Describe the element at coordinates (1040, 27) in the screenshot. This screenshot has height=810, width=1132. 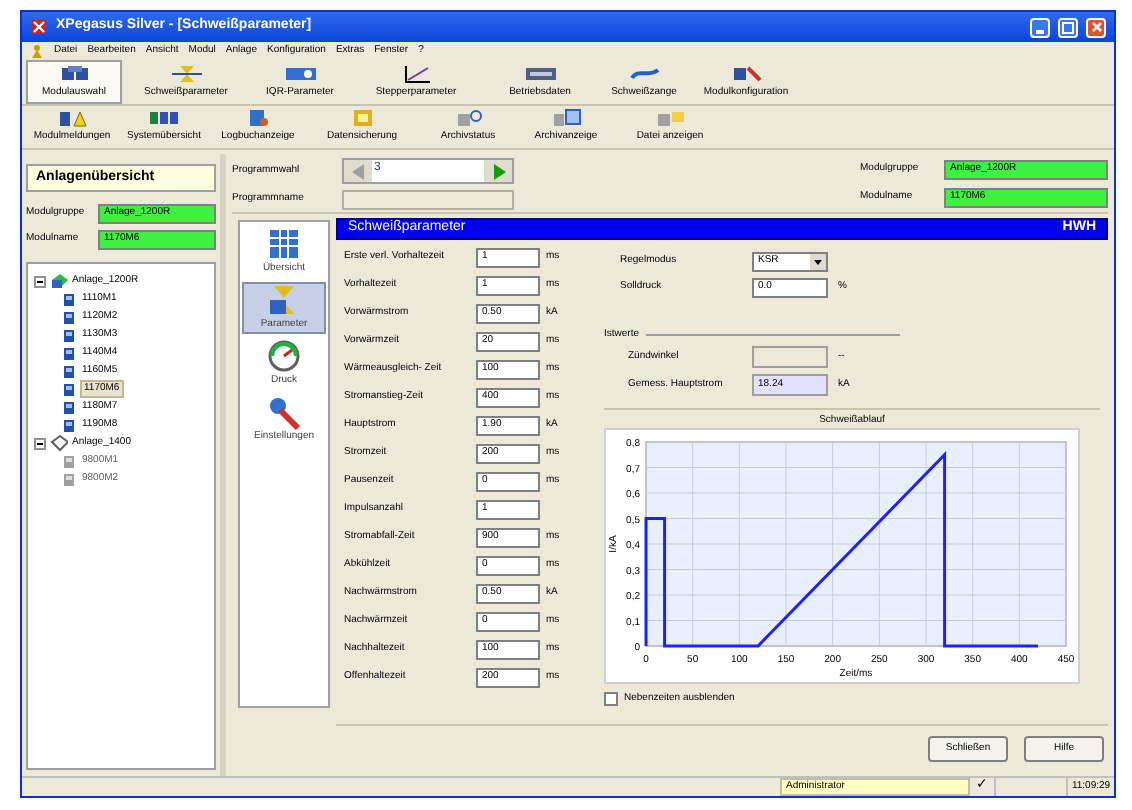
I see `minimize-button` at that location.